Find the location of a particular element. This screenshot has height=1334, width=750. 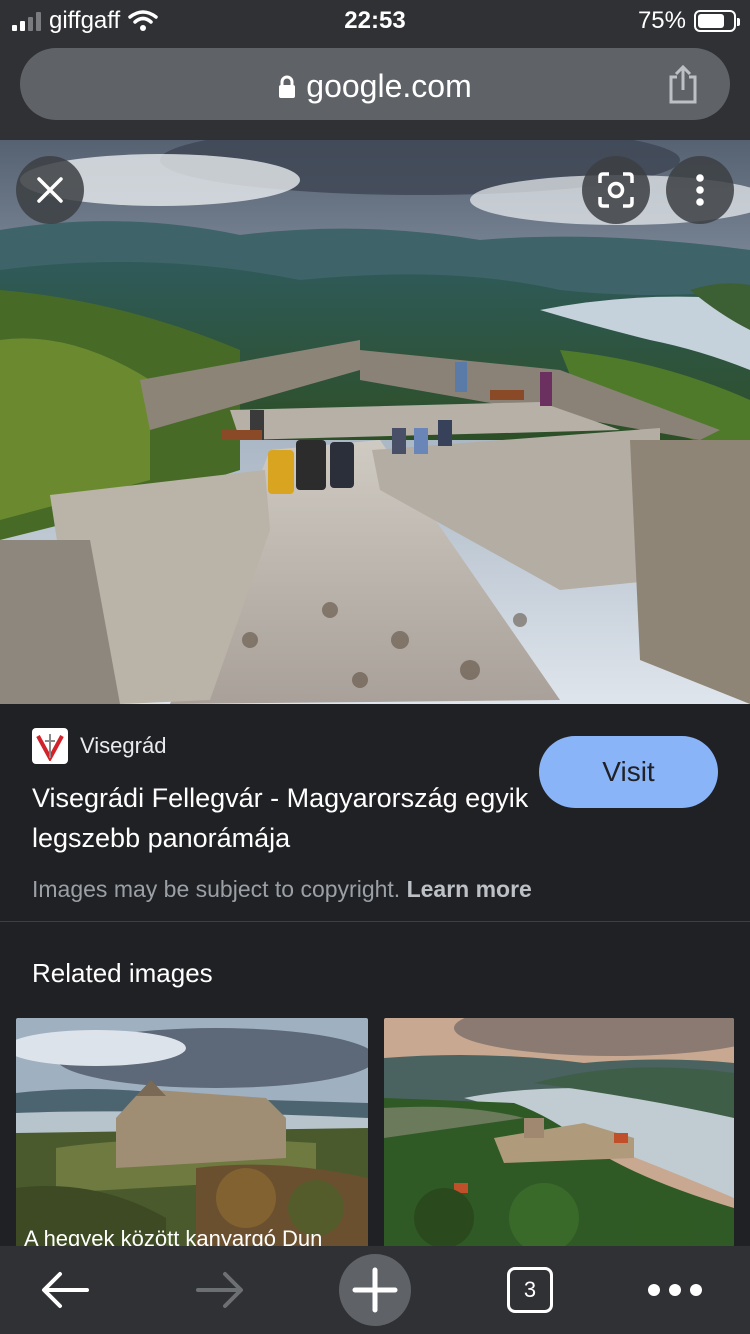

related-image-aerial-castle is located at coordinates (559, 1133).